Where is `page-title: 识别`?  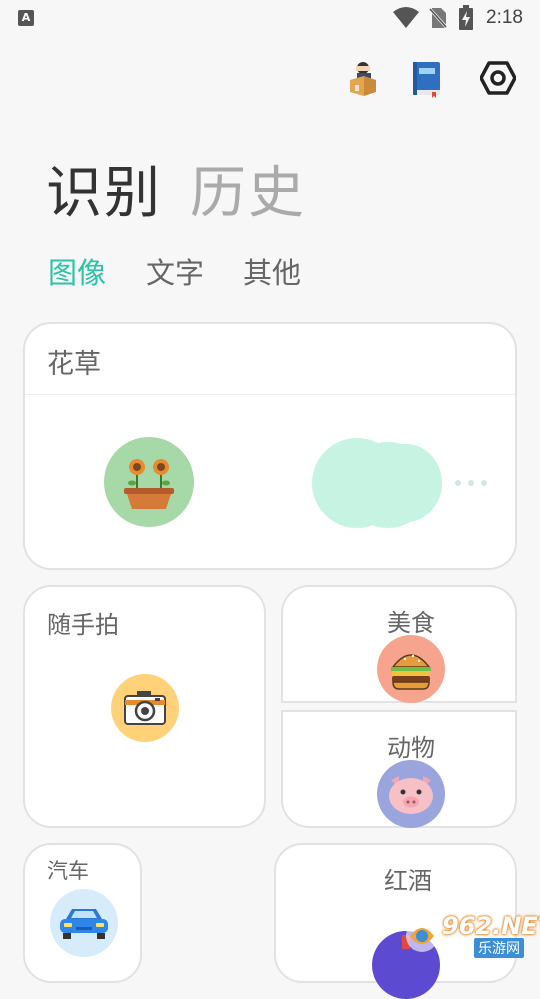 page-title: 识别 is located at coordinates (104, 193).